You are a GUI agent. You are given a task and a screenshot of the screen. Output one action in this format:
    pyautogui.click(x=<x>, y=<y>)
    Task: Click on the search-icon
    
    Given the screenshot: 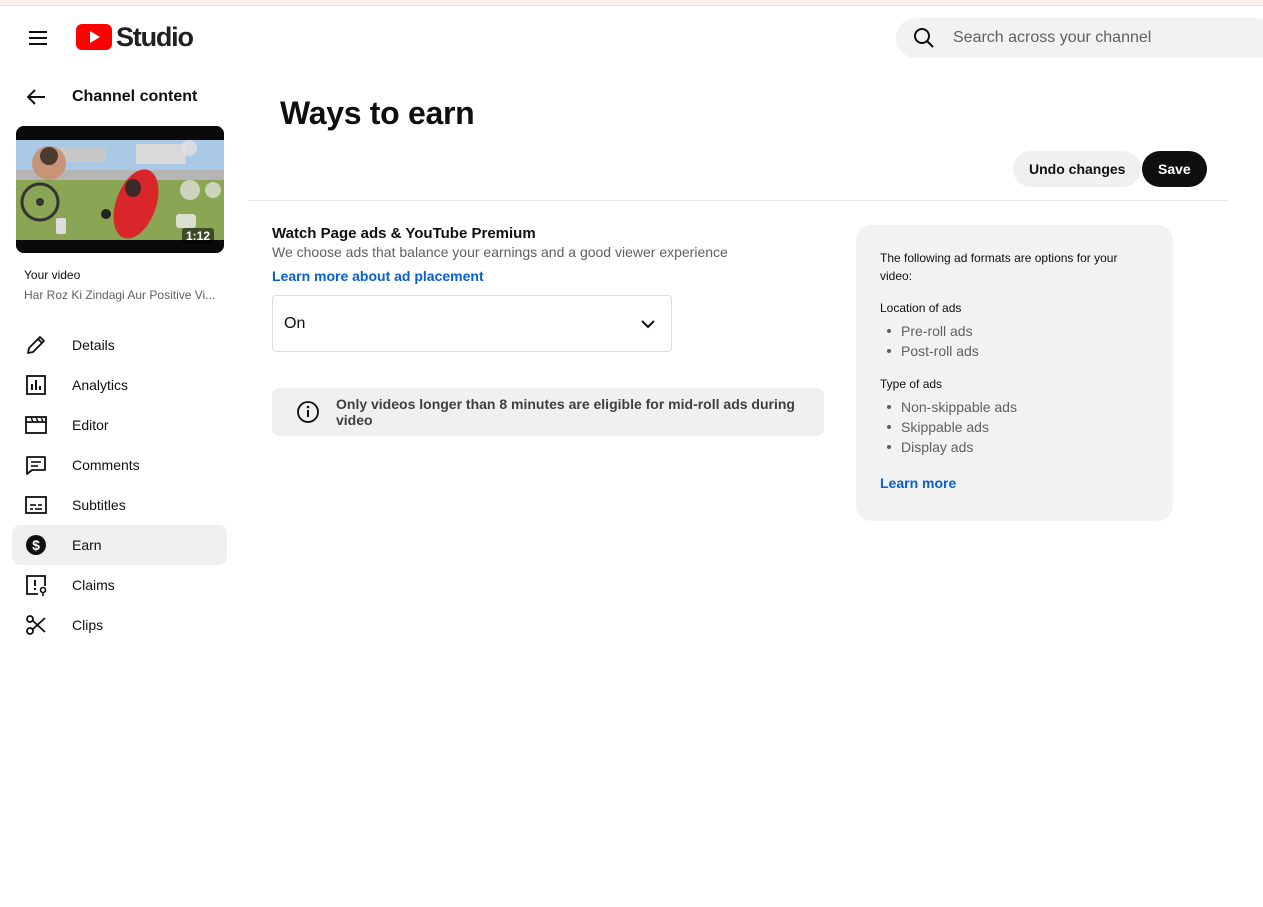 What is the action you would take?
    pyautogui.click(x=924, y=38)
    